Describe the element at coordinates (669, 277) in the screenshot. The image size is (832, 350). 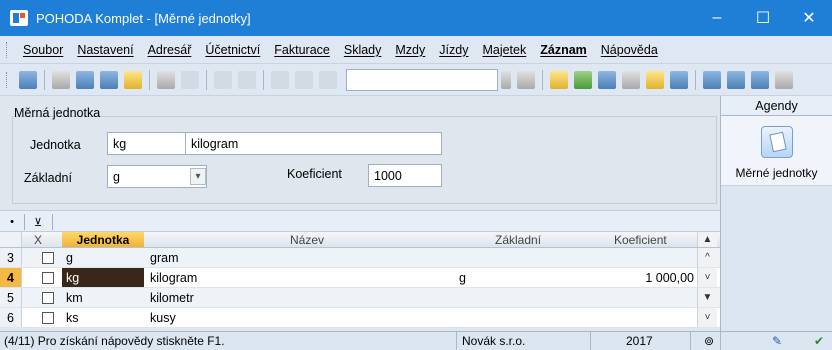
I see `row-coef: 1 000,00` at that location.